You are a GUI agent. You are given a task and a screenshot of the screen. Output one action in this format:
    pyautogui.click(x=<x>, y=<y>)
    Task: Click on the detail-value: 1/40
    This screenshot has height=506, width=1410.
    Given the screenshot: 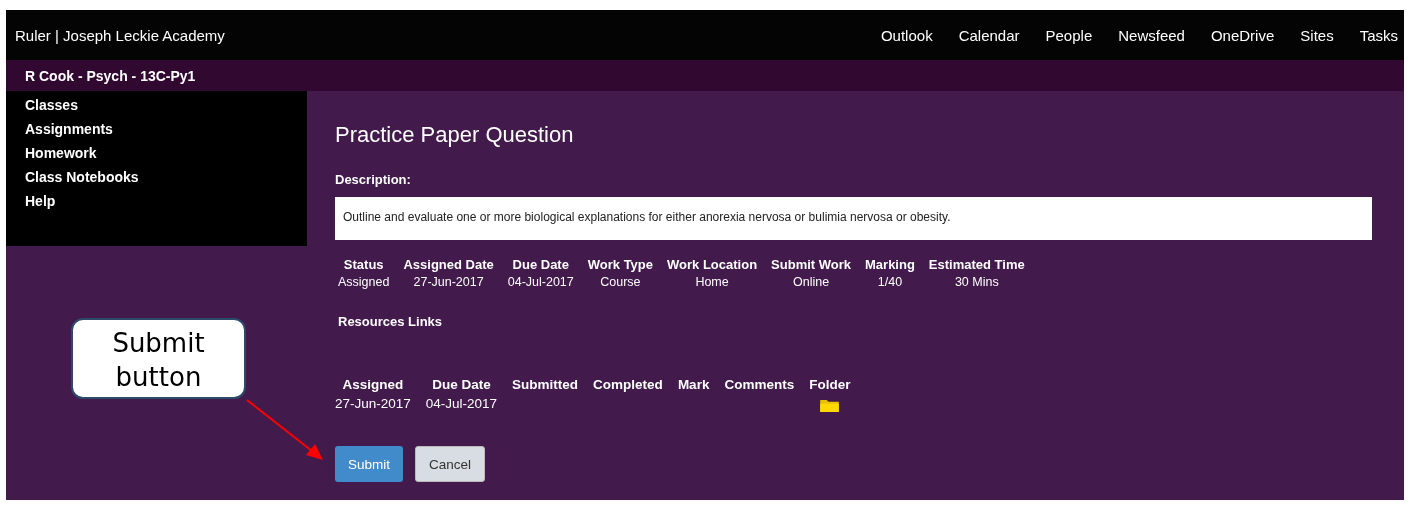 What is the action you would take?
    pyautogui.click(x=890, y=282)
    